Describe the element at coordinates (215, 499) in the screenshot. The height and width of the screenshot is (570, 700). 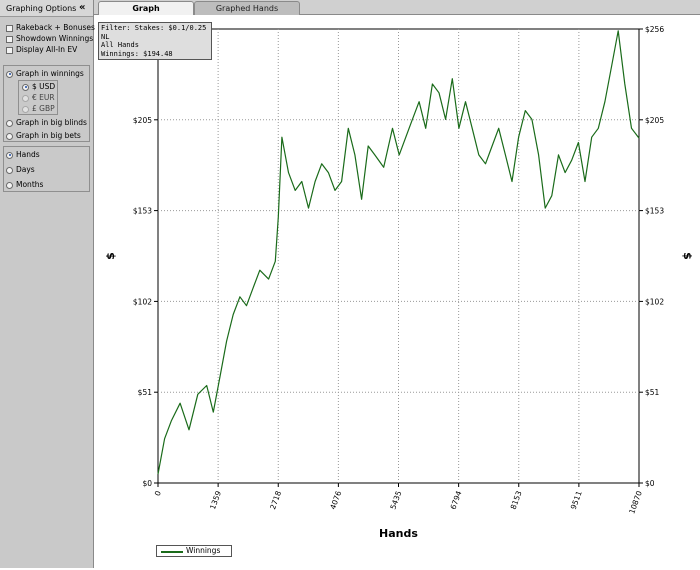
I see `x-tick-label: 1359` at that location.